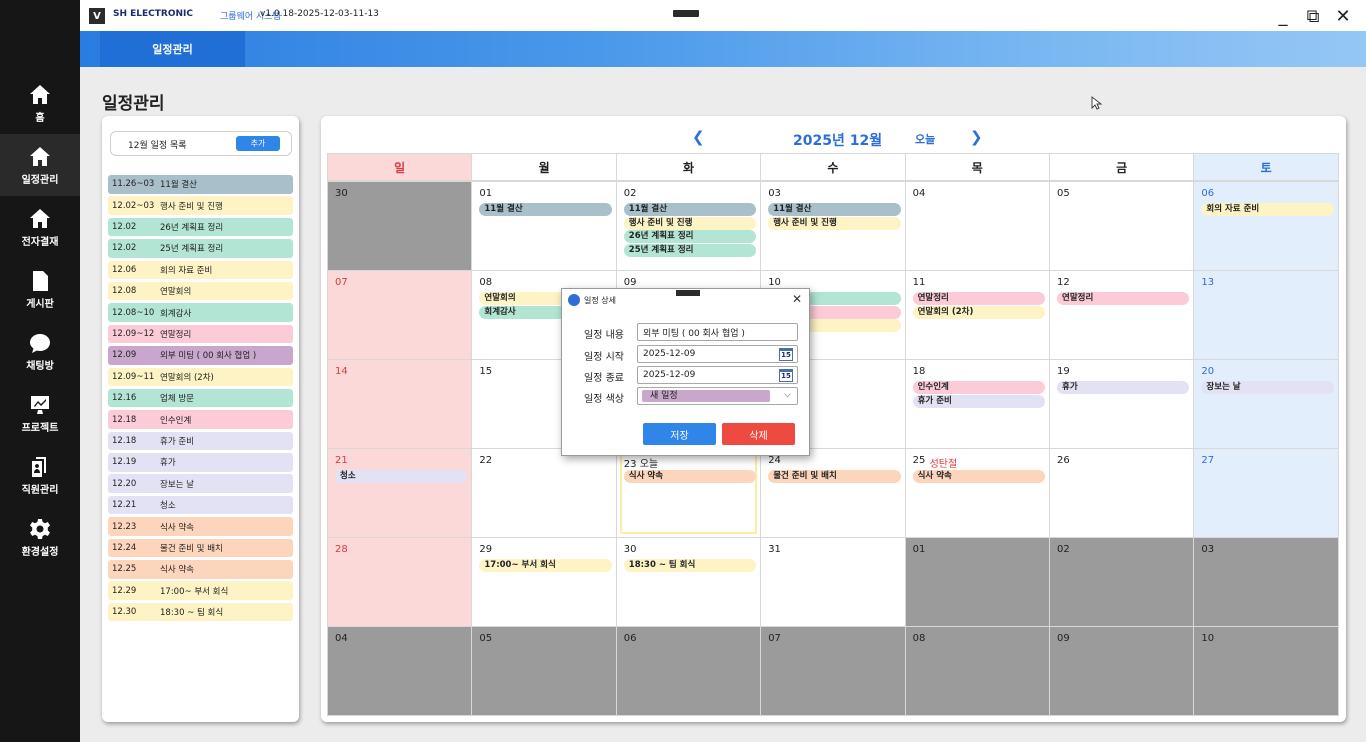  What do you see at coordinates (200, 612) in the screenshot?
I see `list-item: 12.30 18:30 ~ 팀 회식` at bounding box center [200, 612].